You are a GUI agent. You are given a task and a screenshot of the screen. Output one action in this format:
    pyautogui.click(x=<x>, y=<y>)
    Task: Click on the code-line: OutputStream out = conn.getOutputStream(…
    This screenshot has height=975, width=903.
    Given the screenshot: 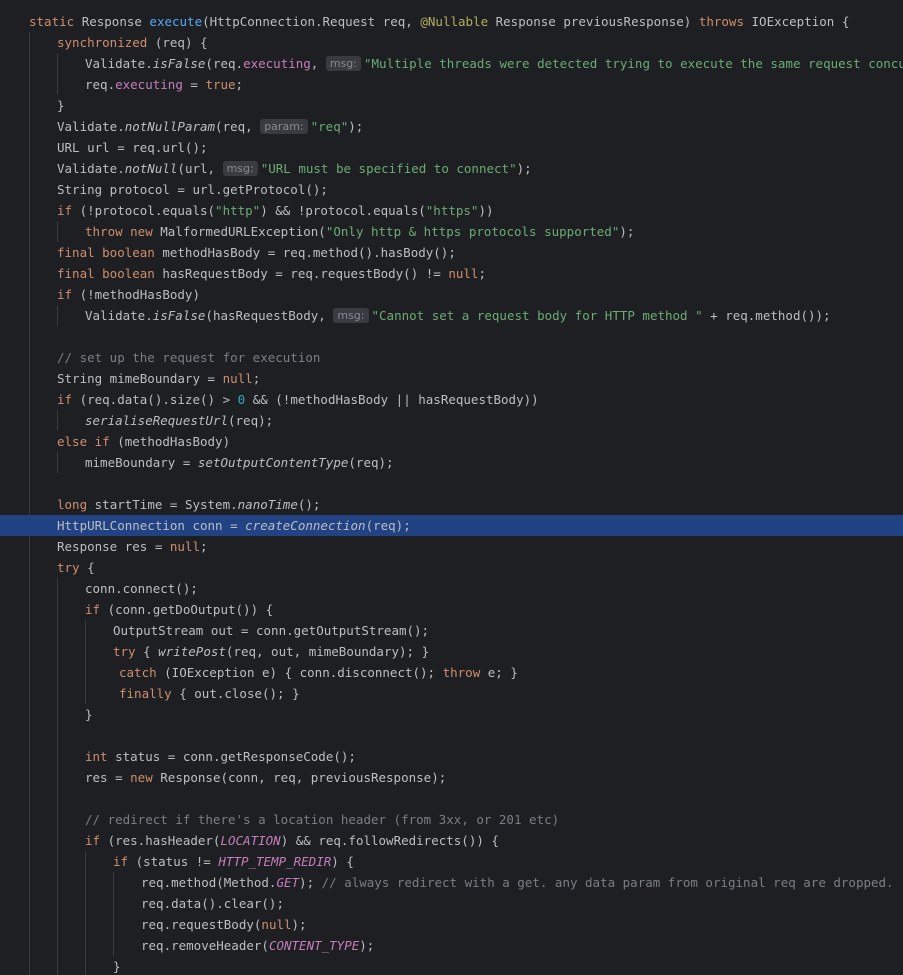 What is the action you would take?
    pyautogui.click(x=451, y=630)
    